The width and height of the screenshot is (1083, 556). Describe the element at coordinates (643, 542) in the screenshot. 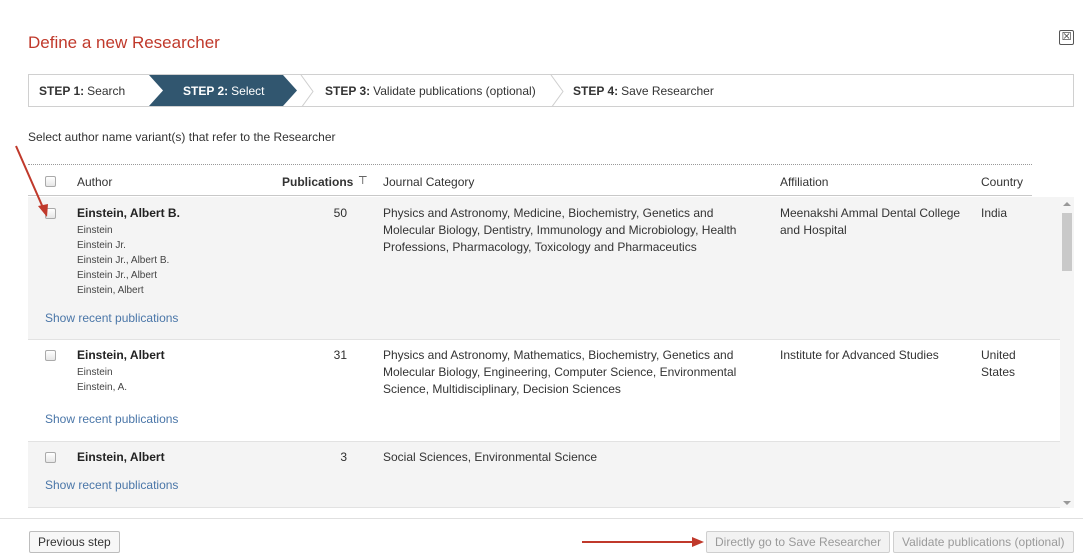

I see `annotation-arrow-save-button` at that location.